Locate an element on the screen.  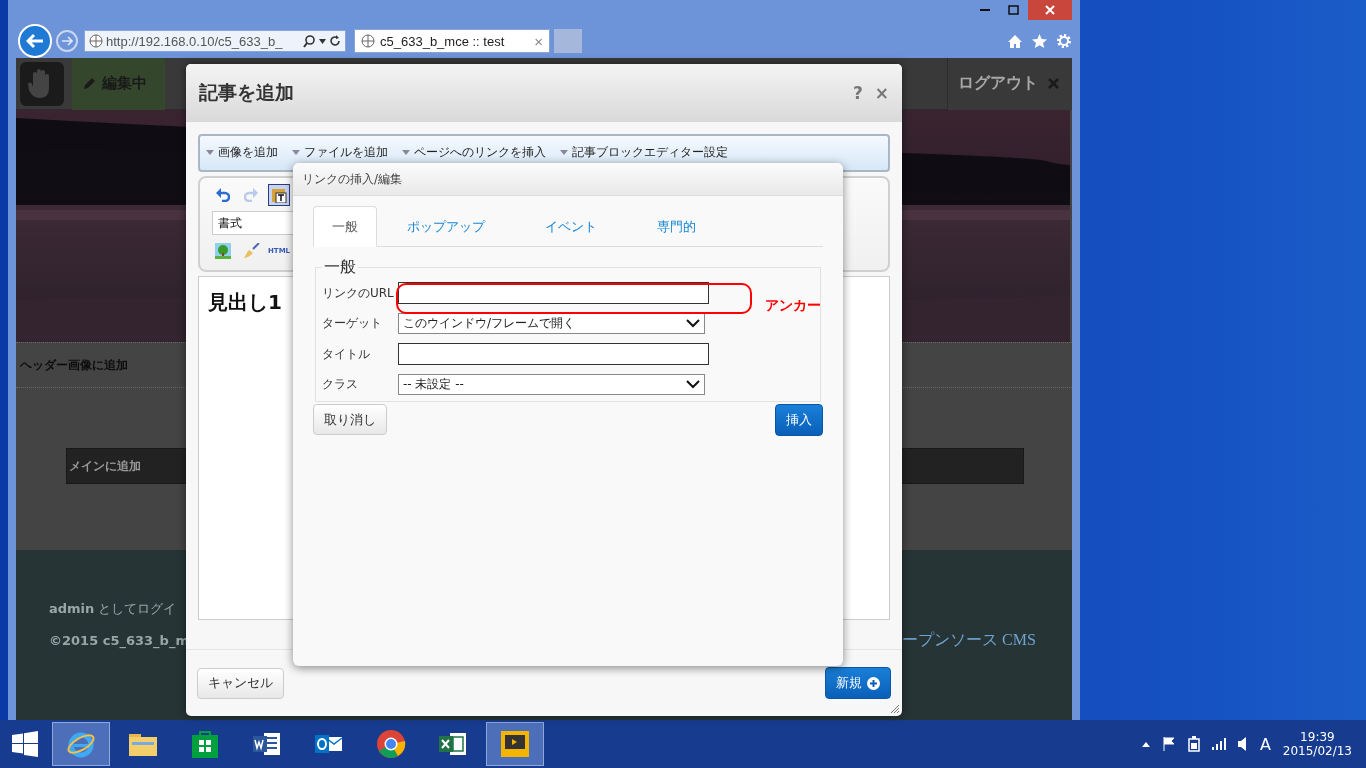
paste-text-button is located at coordinates (279, 195).